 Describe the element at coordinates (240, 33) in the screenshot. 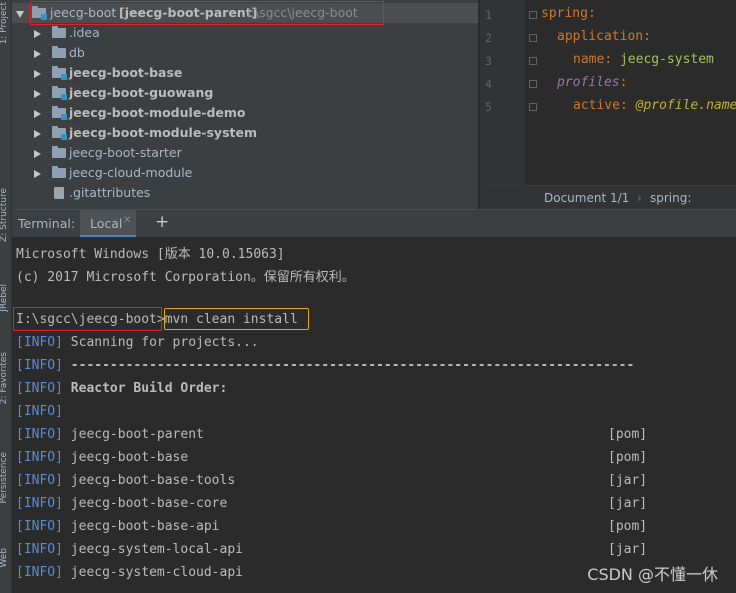

I see `tree-item: .idea` at that location.